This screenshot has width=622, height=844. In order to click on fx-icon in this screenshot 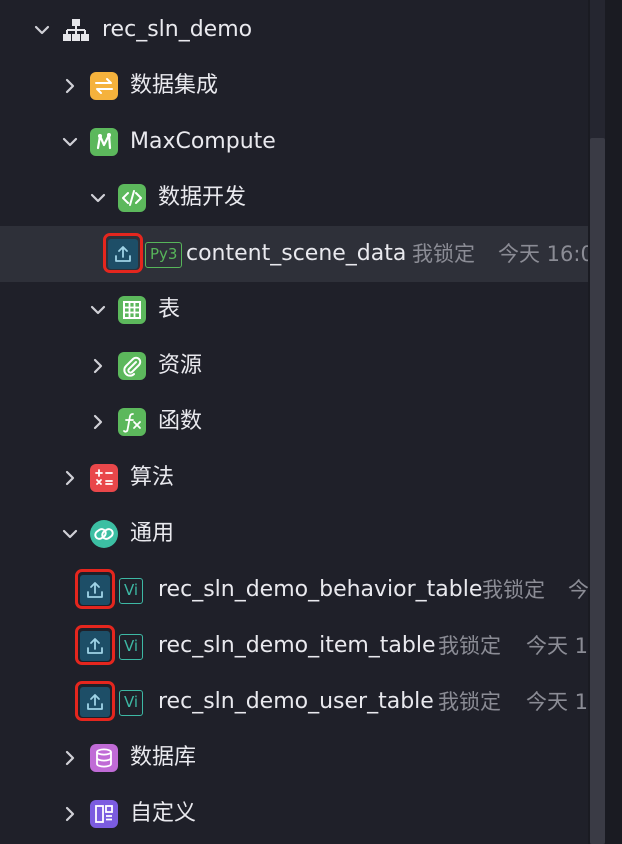, I will do `click(132, 422)`.